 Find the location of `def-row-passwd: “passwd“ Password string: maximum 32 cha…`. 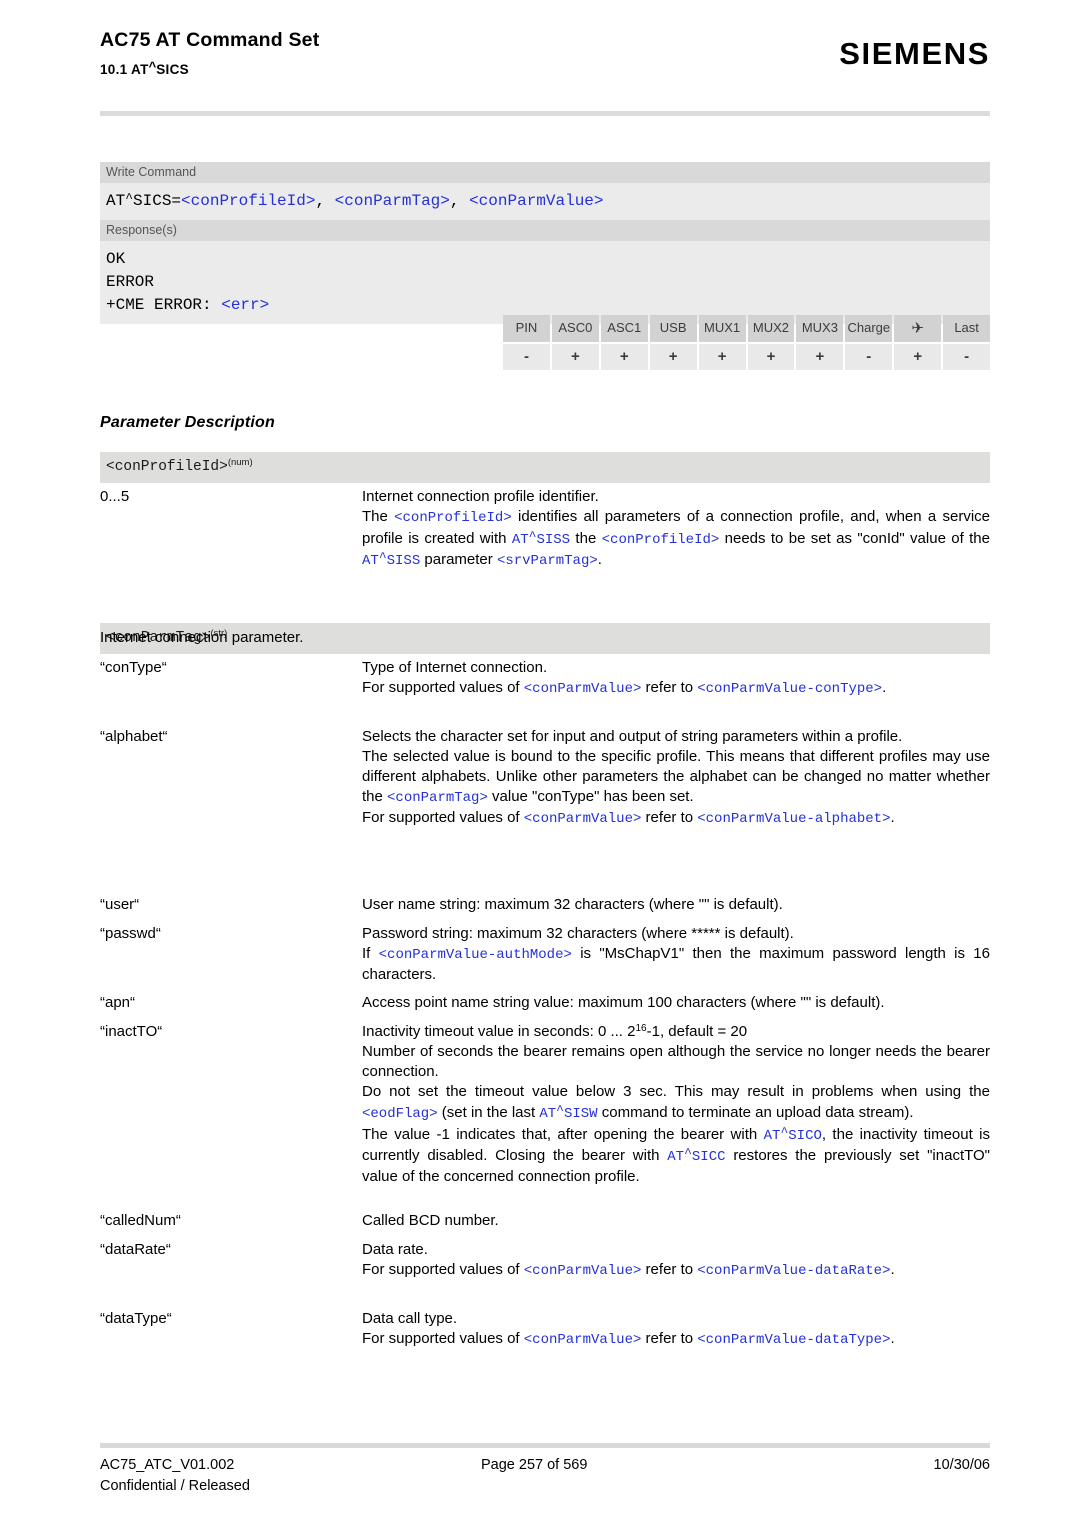

def-row-passwd: “passwd“ Password string: maximum 32 cha… is located at coordinates (545, 954).